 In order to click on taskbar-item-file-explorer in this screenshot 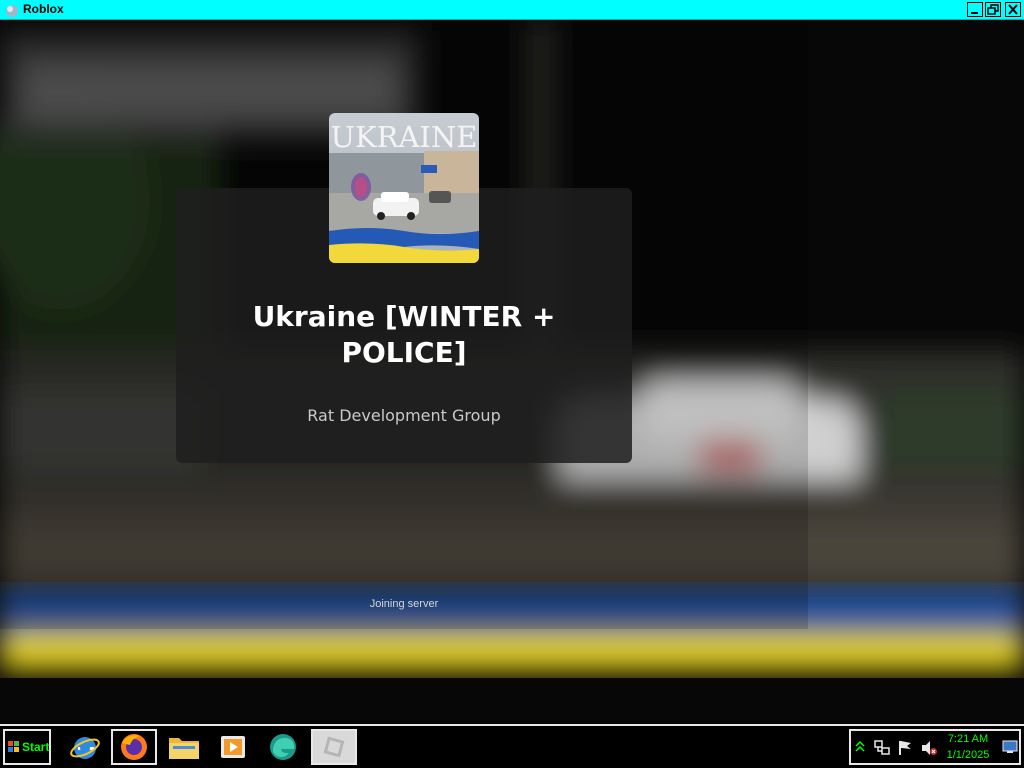, I will do `click(184, 747)`.